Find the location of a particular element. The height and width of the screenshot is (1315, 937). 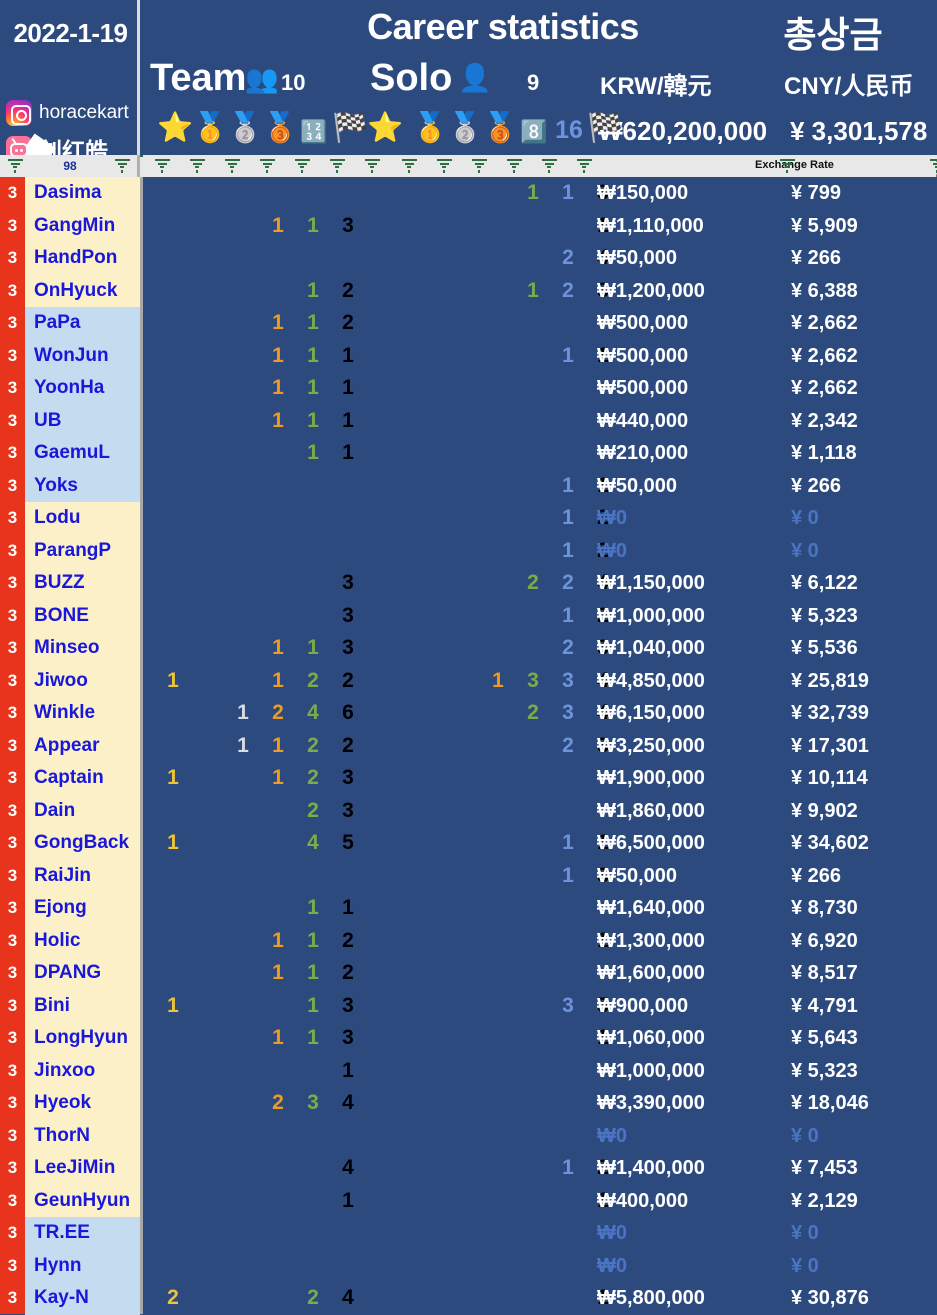

stat-cell-t-1234: 2 is located at coordinates (313, 745).